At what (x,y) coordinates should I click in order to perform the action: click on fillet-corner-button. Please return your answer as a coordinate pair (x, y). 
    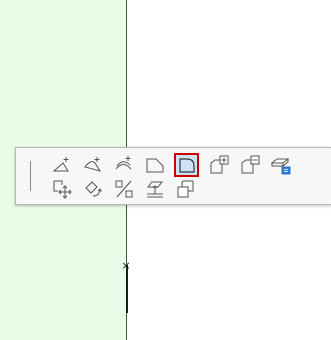
    Looking at the image, I should click on (186, 165).